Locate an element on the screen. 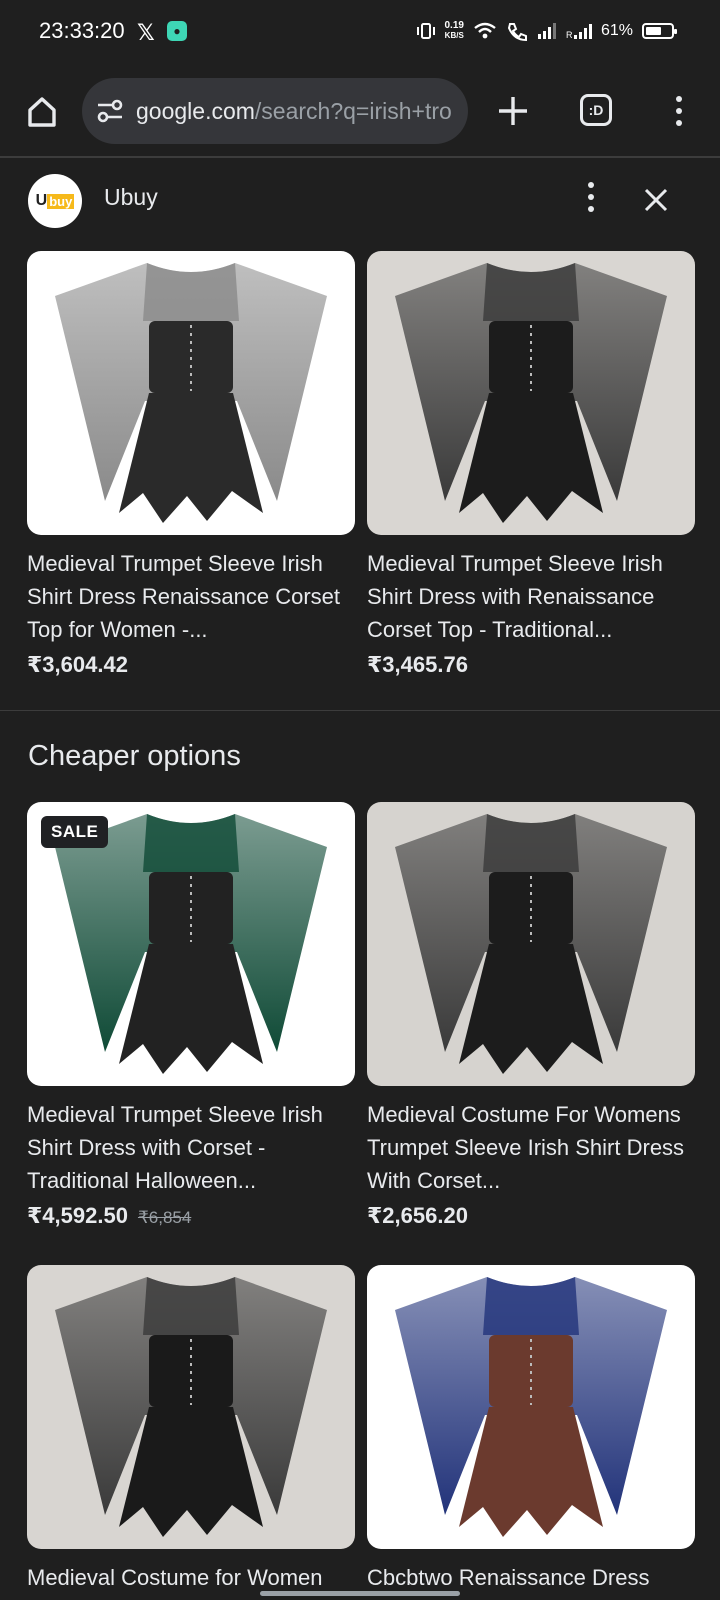 The image size is (720, 1600). price-row: ₹4,592.50 ₹6,854 is located at coordinates (191, 1216).